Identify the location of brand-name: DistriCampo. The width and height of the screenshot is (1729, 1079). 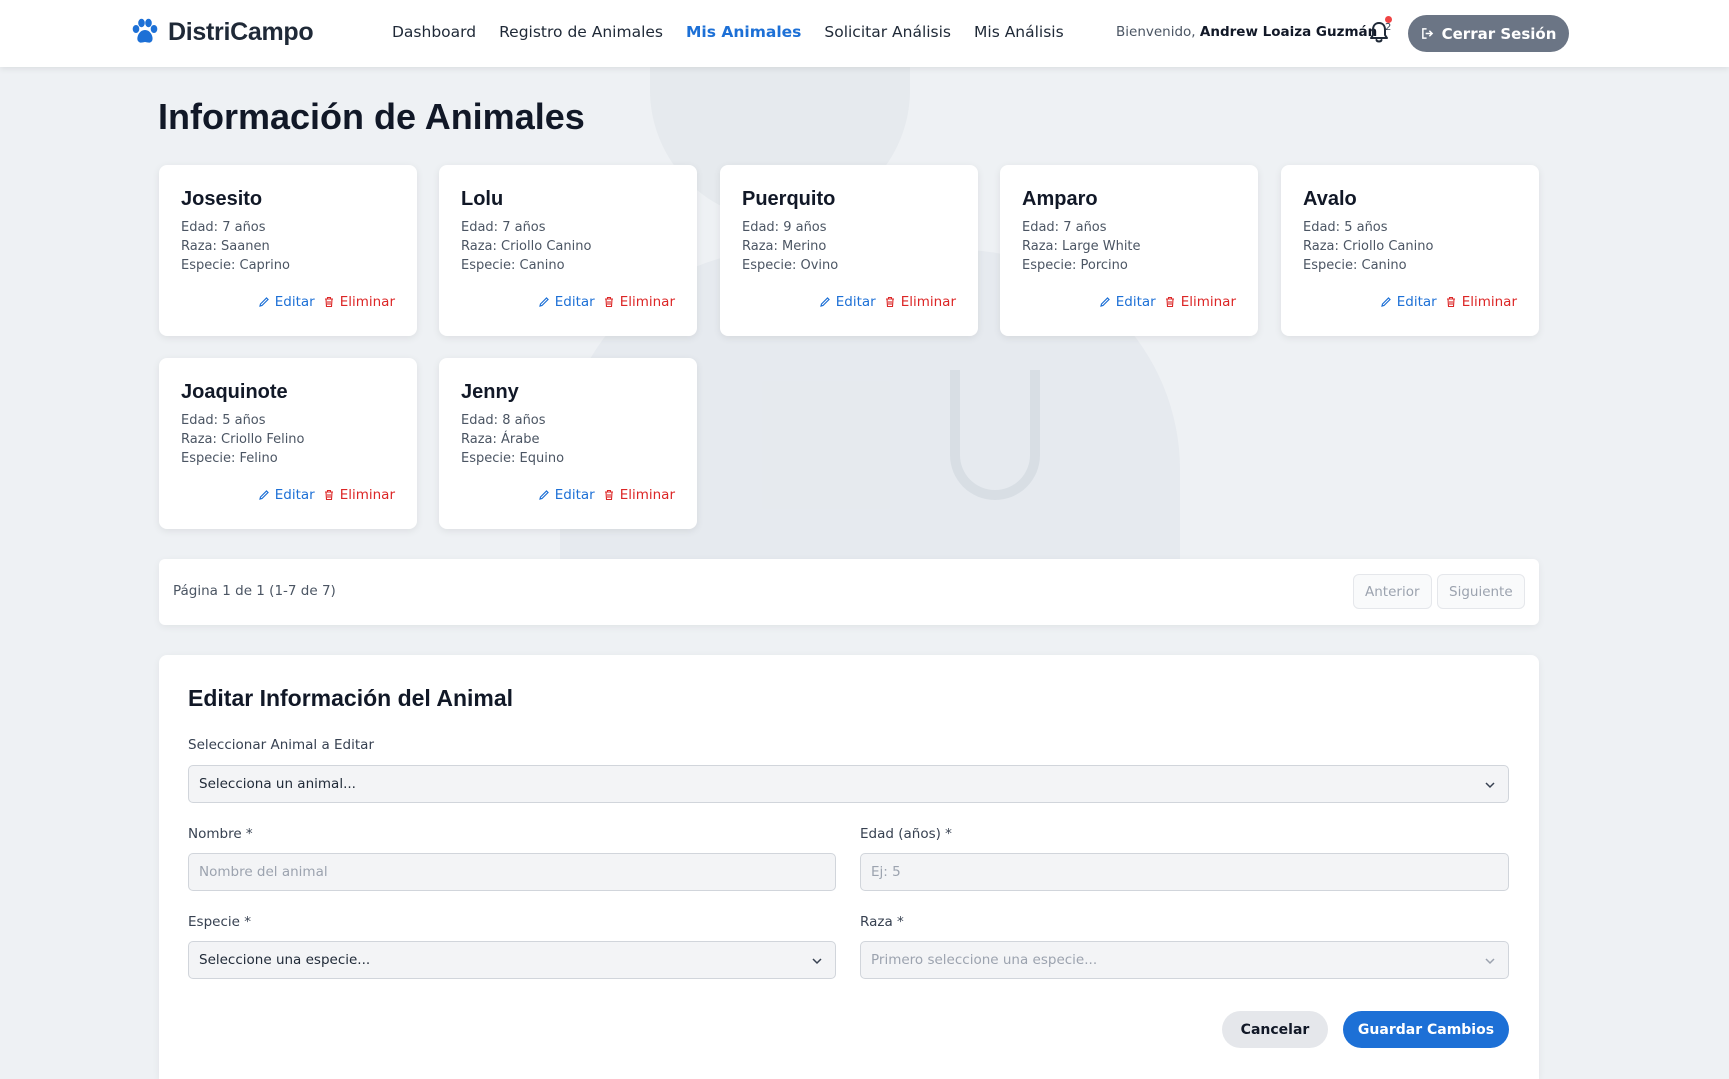
(241, 31).